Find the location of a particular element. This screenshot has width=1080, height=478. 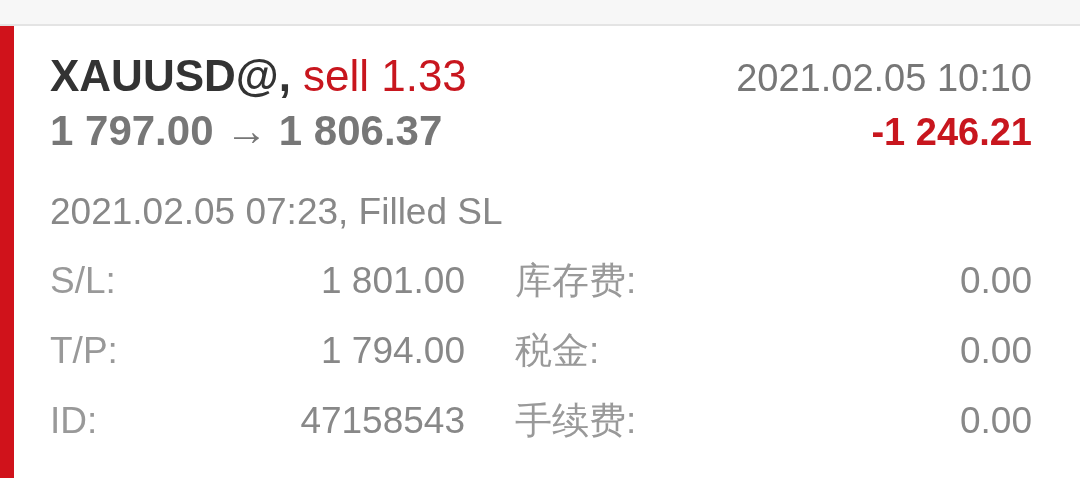

detail-value: 1 801.00 is located at coordinates (392, 281).